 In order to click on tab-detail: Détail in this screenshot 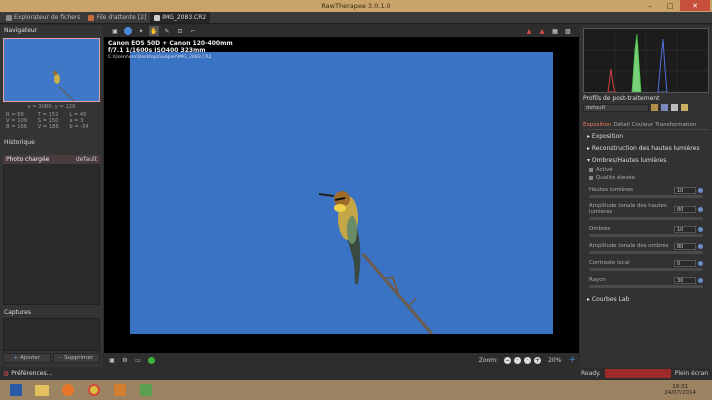, I will do `click(622, 125)`.